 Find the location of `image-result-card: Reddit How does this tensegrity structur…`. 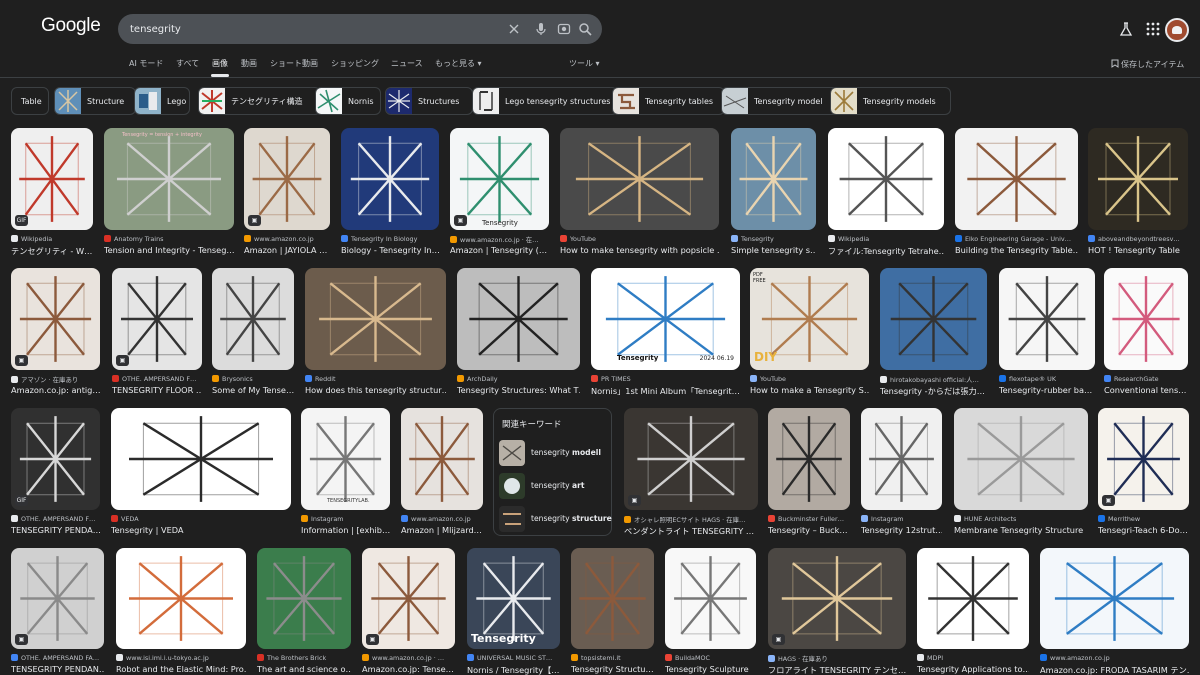

image-result-card: Reddit How does this tensegrity structur… is located at coordinates (375, 334).